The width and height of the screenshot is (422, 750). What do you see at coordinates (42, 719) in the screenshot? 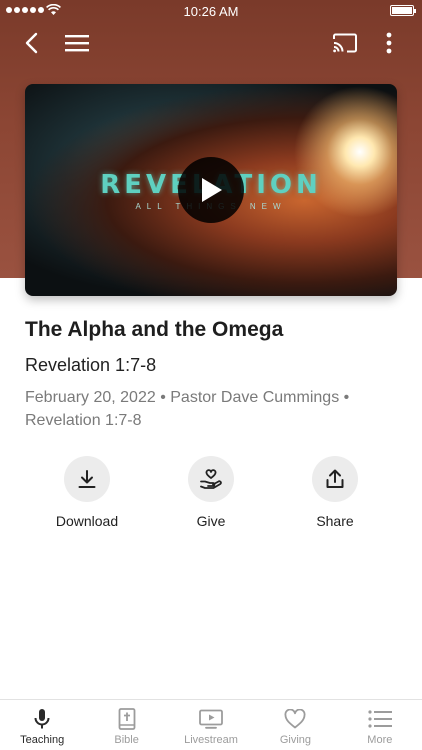
I see `microphone-icon` at bounding box center [42, 719].